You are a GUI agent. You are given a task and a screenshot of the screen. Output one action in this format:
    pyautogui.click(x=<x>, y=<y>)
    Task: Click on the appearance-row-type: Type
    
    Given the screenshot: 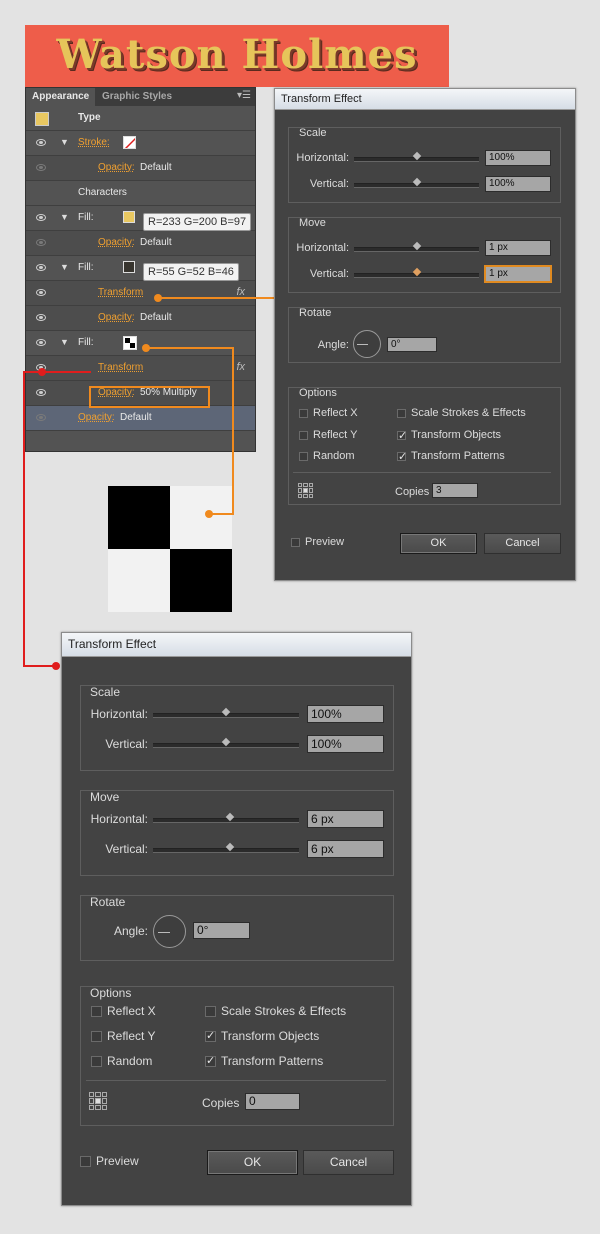 What is the action you would take?
    pyautogui.click(x=140, y=118)
    